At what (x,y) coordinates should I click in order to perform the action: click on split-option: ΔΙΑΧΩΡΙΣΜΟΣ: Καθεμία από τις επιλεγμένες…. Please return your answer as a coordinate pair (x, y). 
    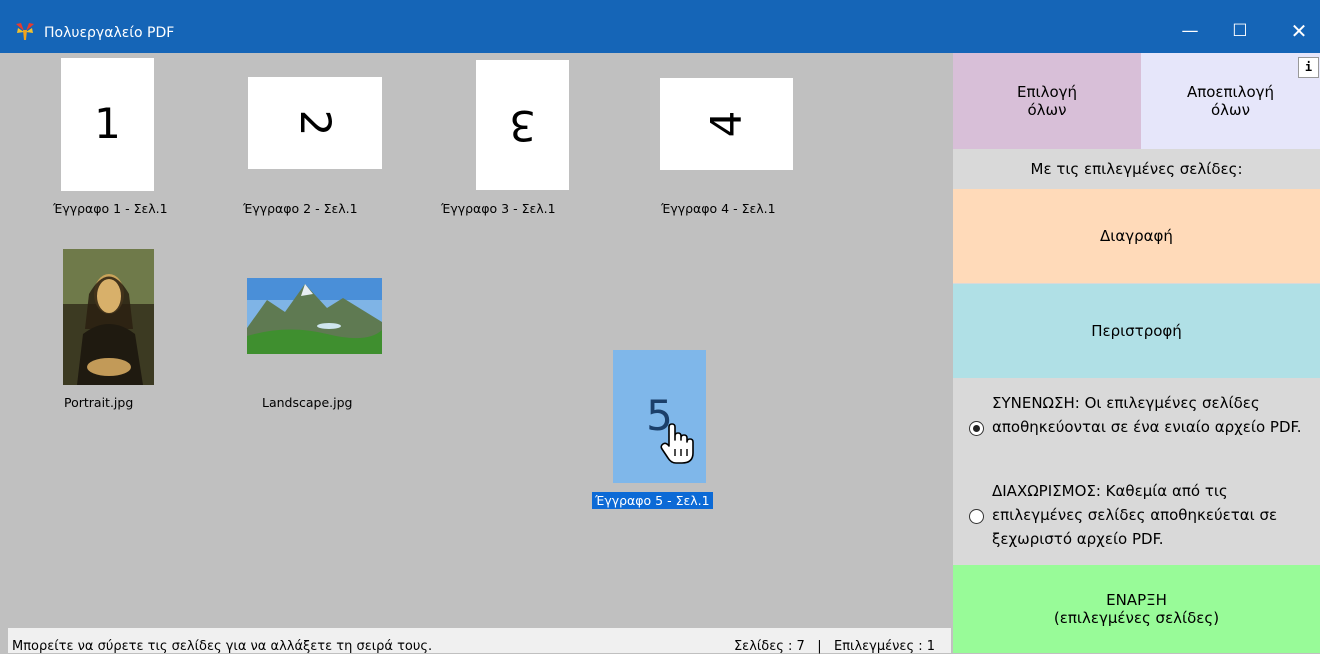
    Looking at the image, I should click on (1141, 516).